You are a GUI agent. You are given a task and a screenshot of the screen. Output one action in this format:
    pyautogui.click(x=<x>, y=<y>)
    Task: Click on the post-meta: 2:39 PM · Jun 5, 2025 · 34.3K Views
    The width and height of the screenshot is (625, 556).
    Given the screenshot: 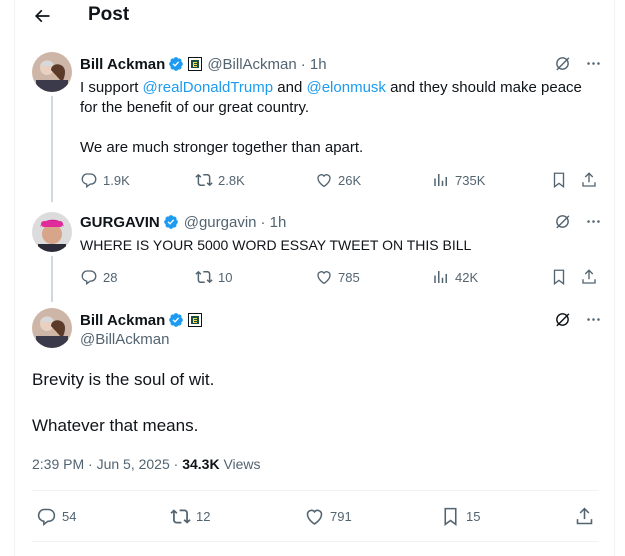 What is the action you would take?
    pyautogui.click(x=146, y=464)
    